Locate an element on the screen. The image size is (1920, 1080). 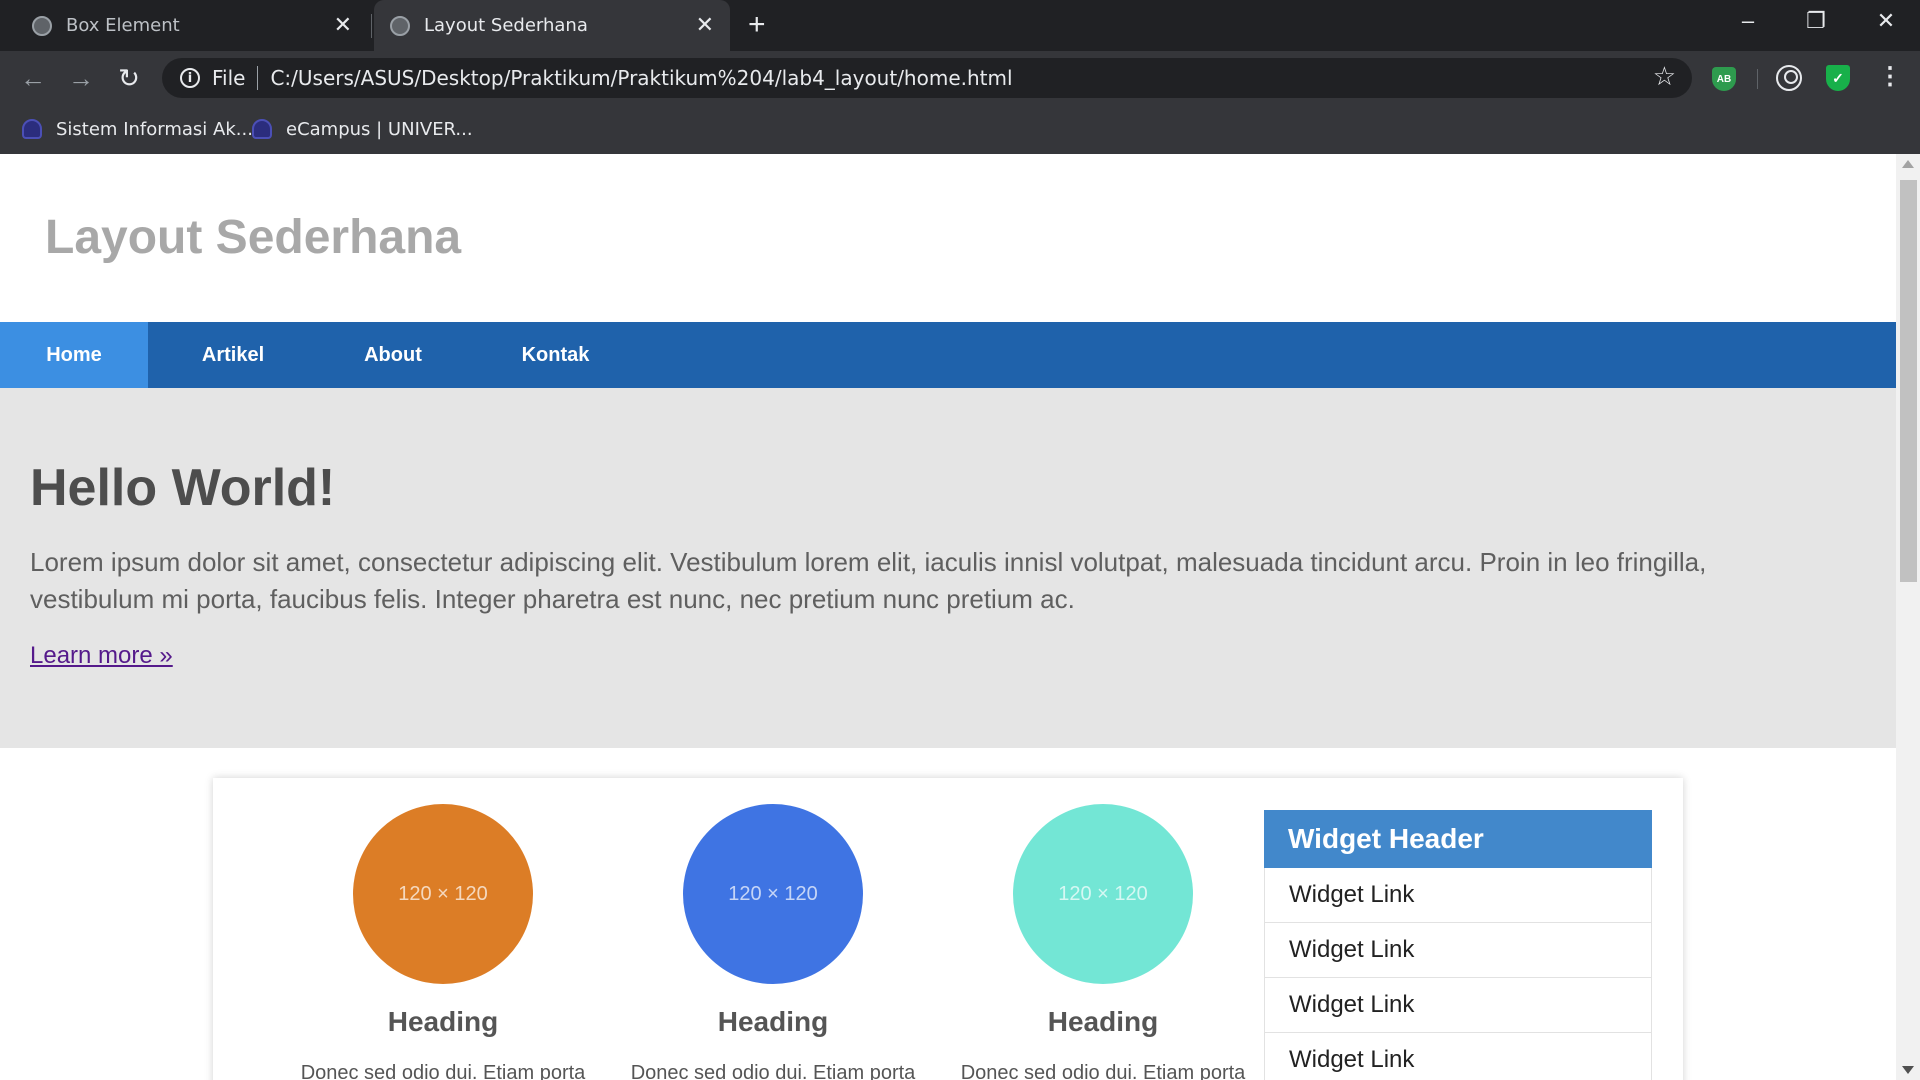
back-button: ← is located at coordinates (33, 78).